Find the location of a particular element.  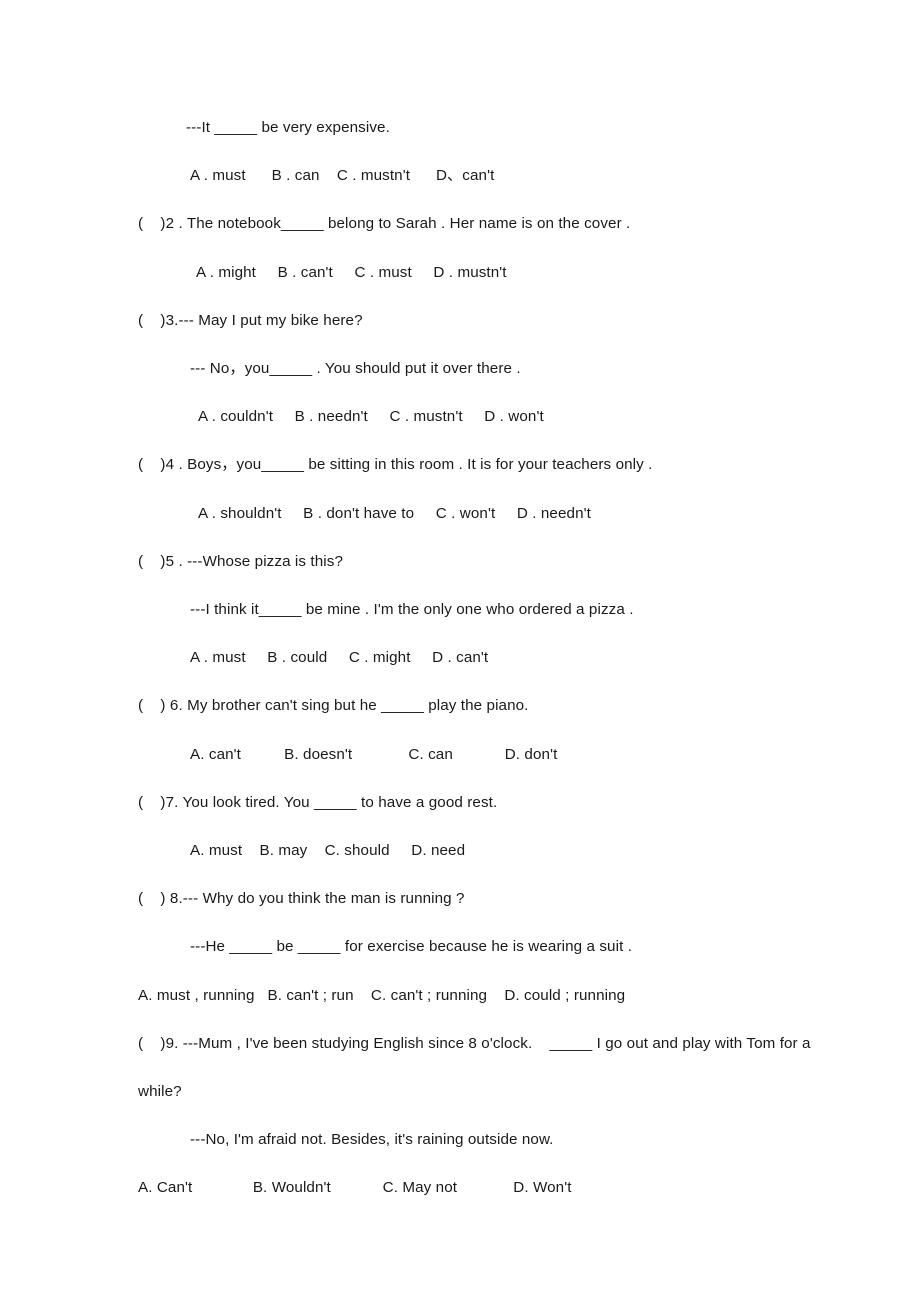

question-5-option-row: A . must B . could C . might D . can't is located at coordinates (339, 658).